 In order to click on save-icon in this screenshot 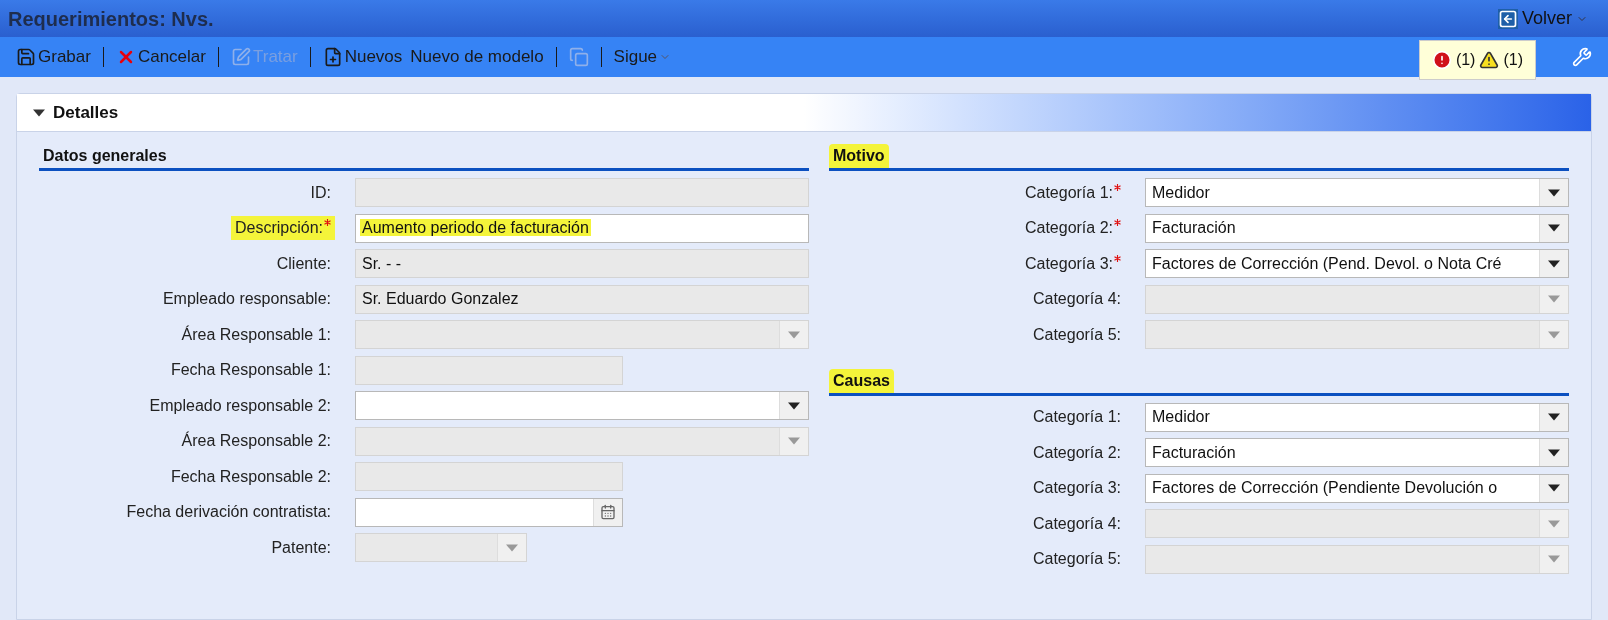, I will do `click(26, 57)`.